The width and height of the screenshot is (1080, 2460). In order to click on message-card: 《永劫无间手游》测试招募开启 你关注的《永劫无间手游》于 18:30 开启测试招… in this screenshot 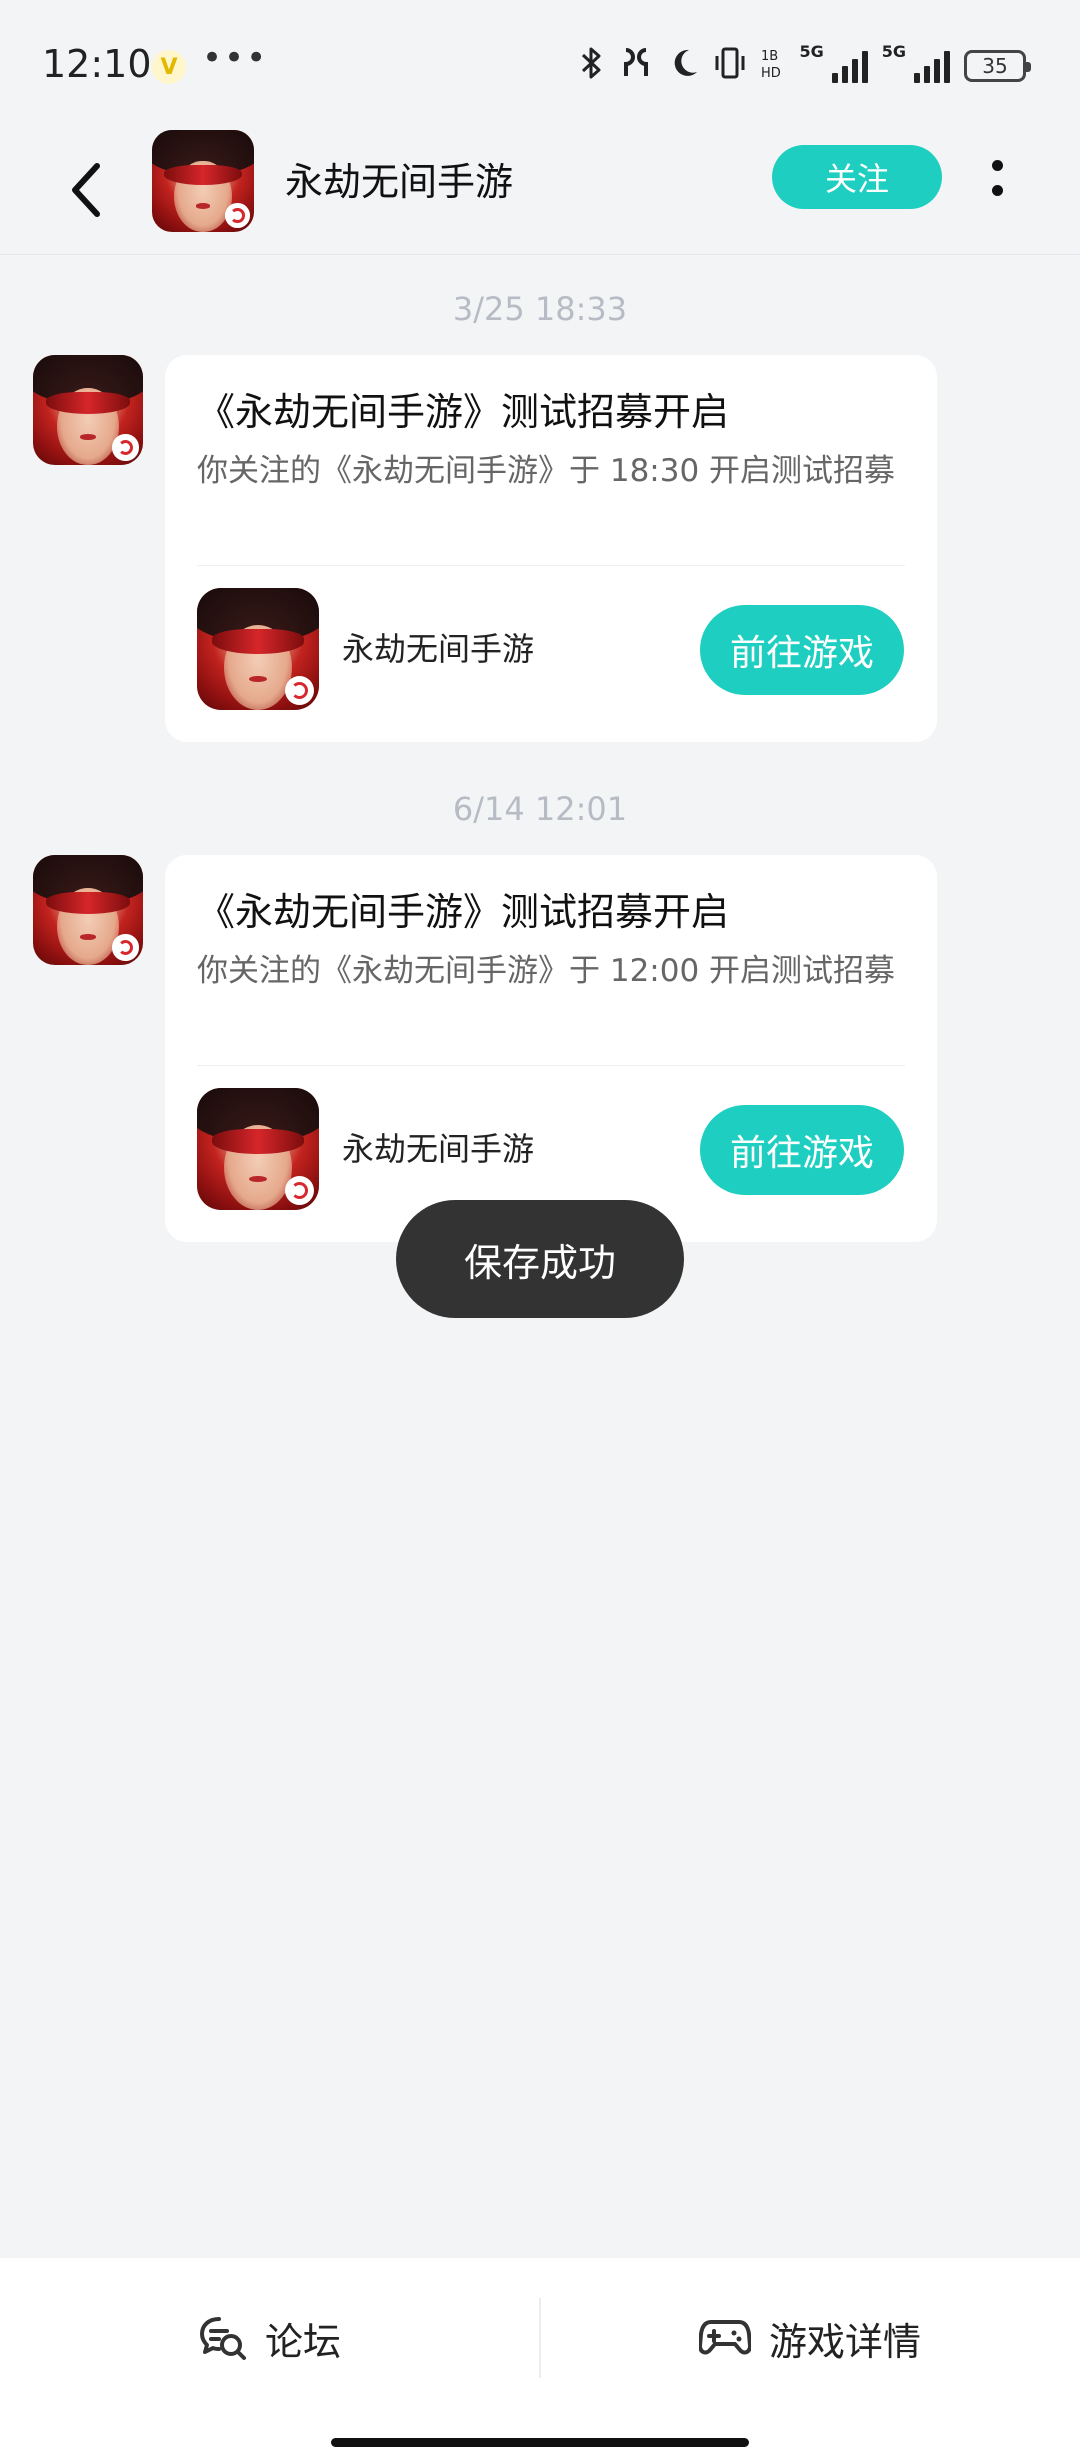, I will do `click(551, 548)`.